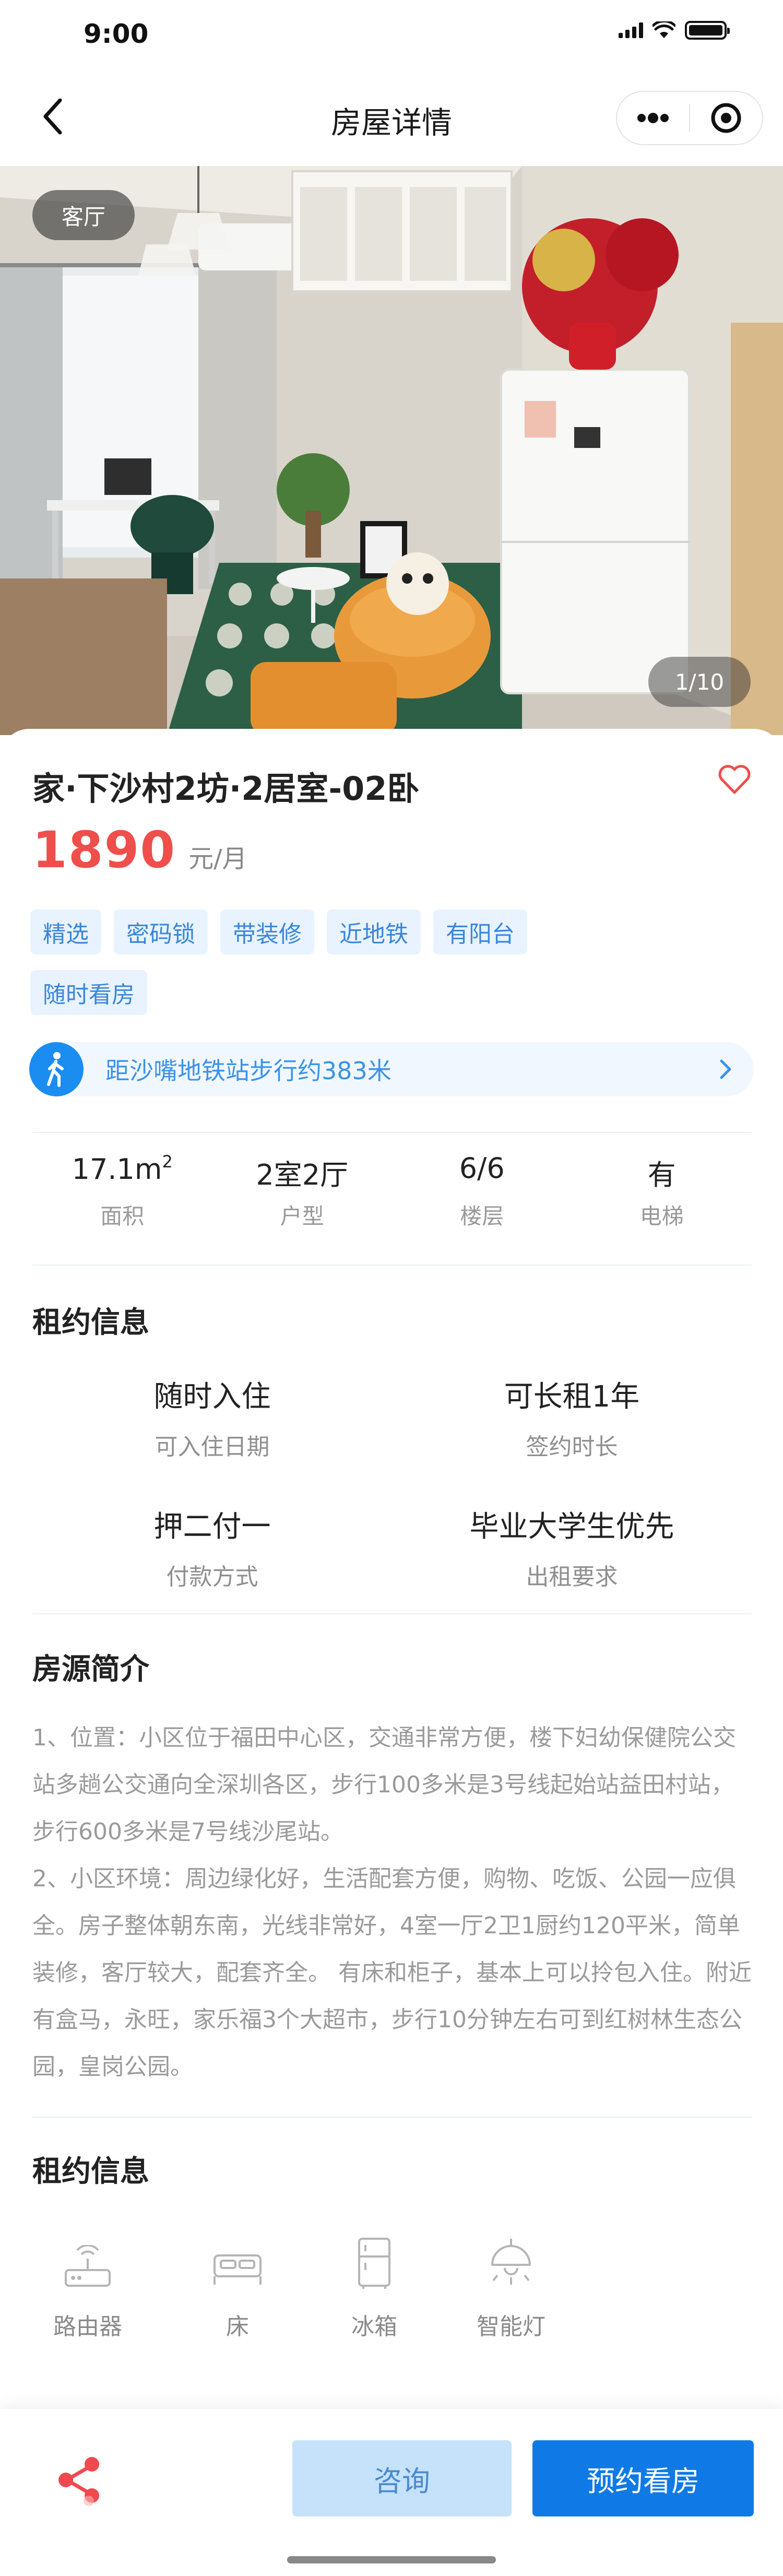  I want to click on metro-distance-row: 距沙嘴地铁站步行约383米, so click(391, 1069).